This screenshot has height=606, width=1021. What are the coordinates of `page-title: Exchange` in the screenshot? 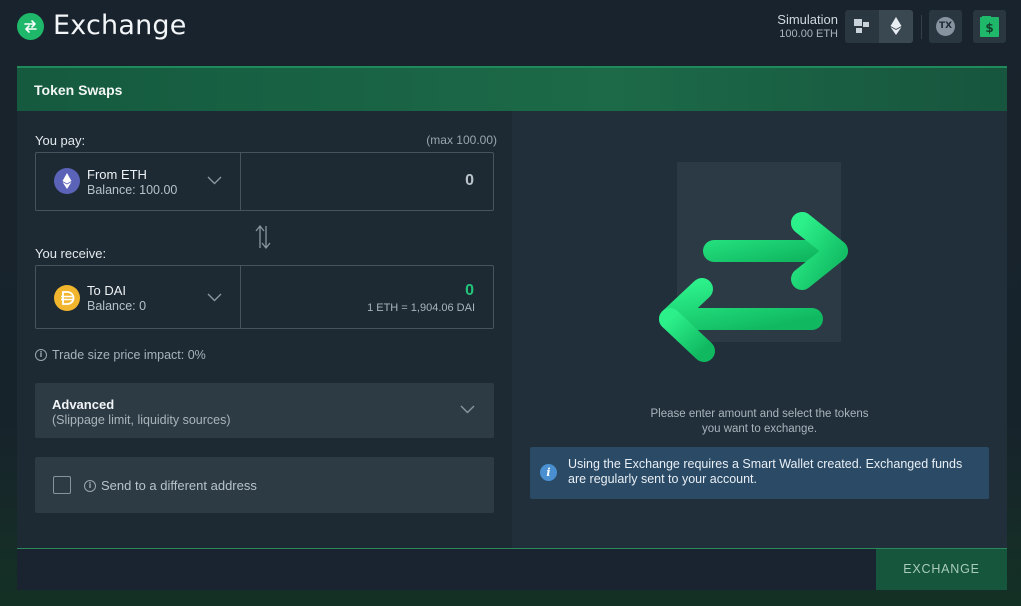 It's located at (120, 25).